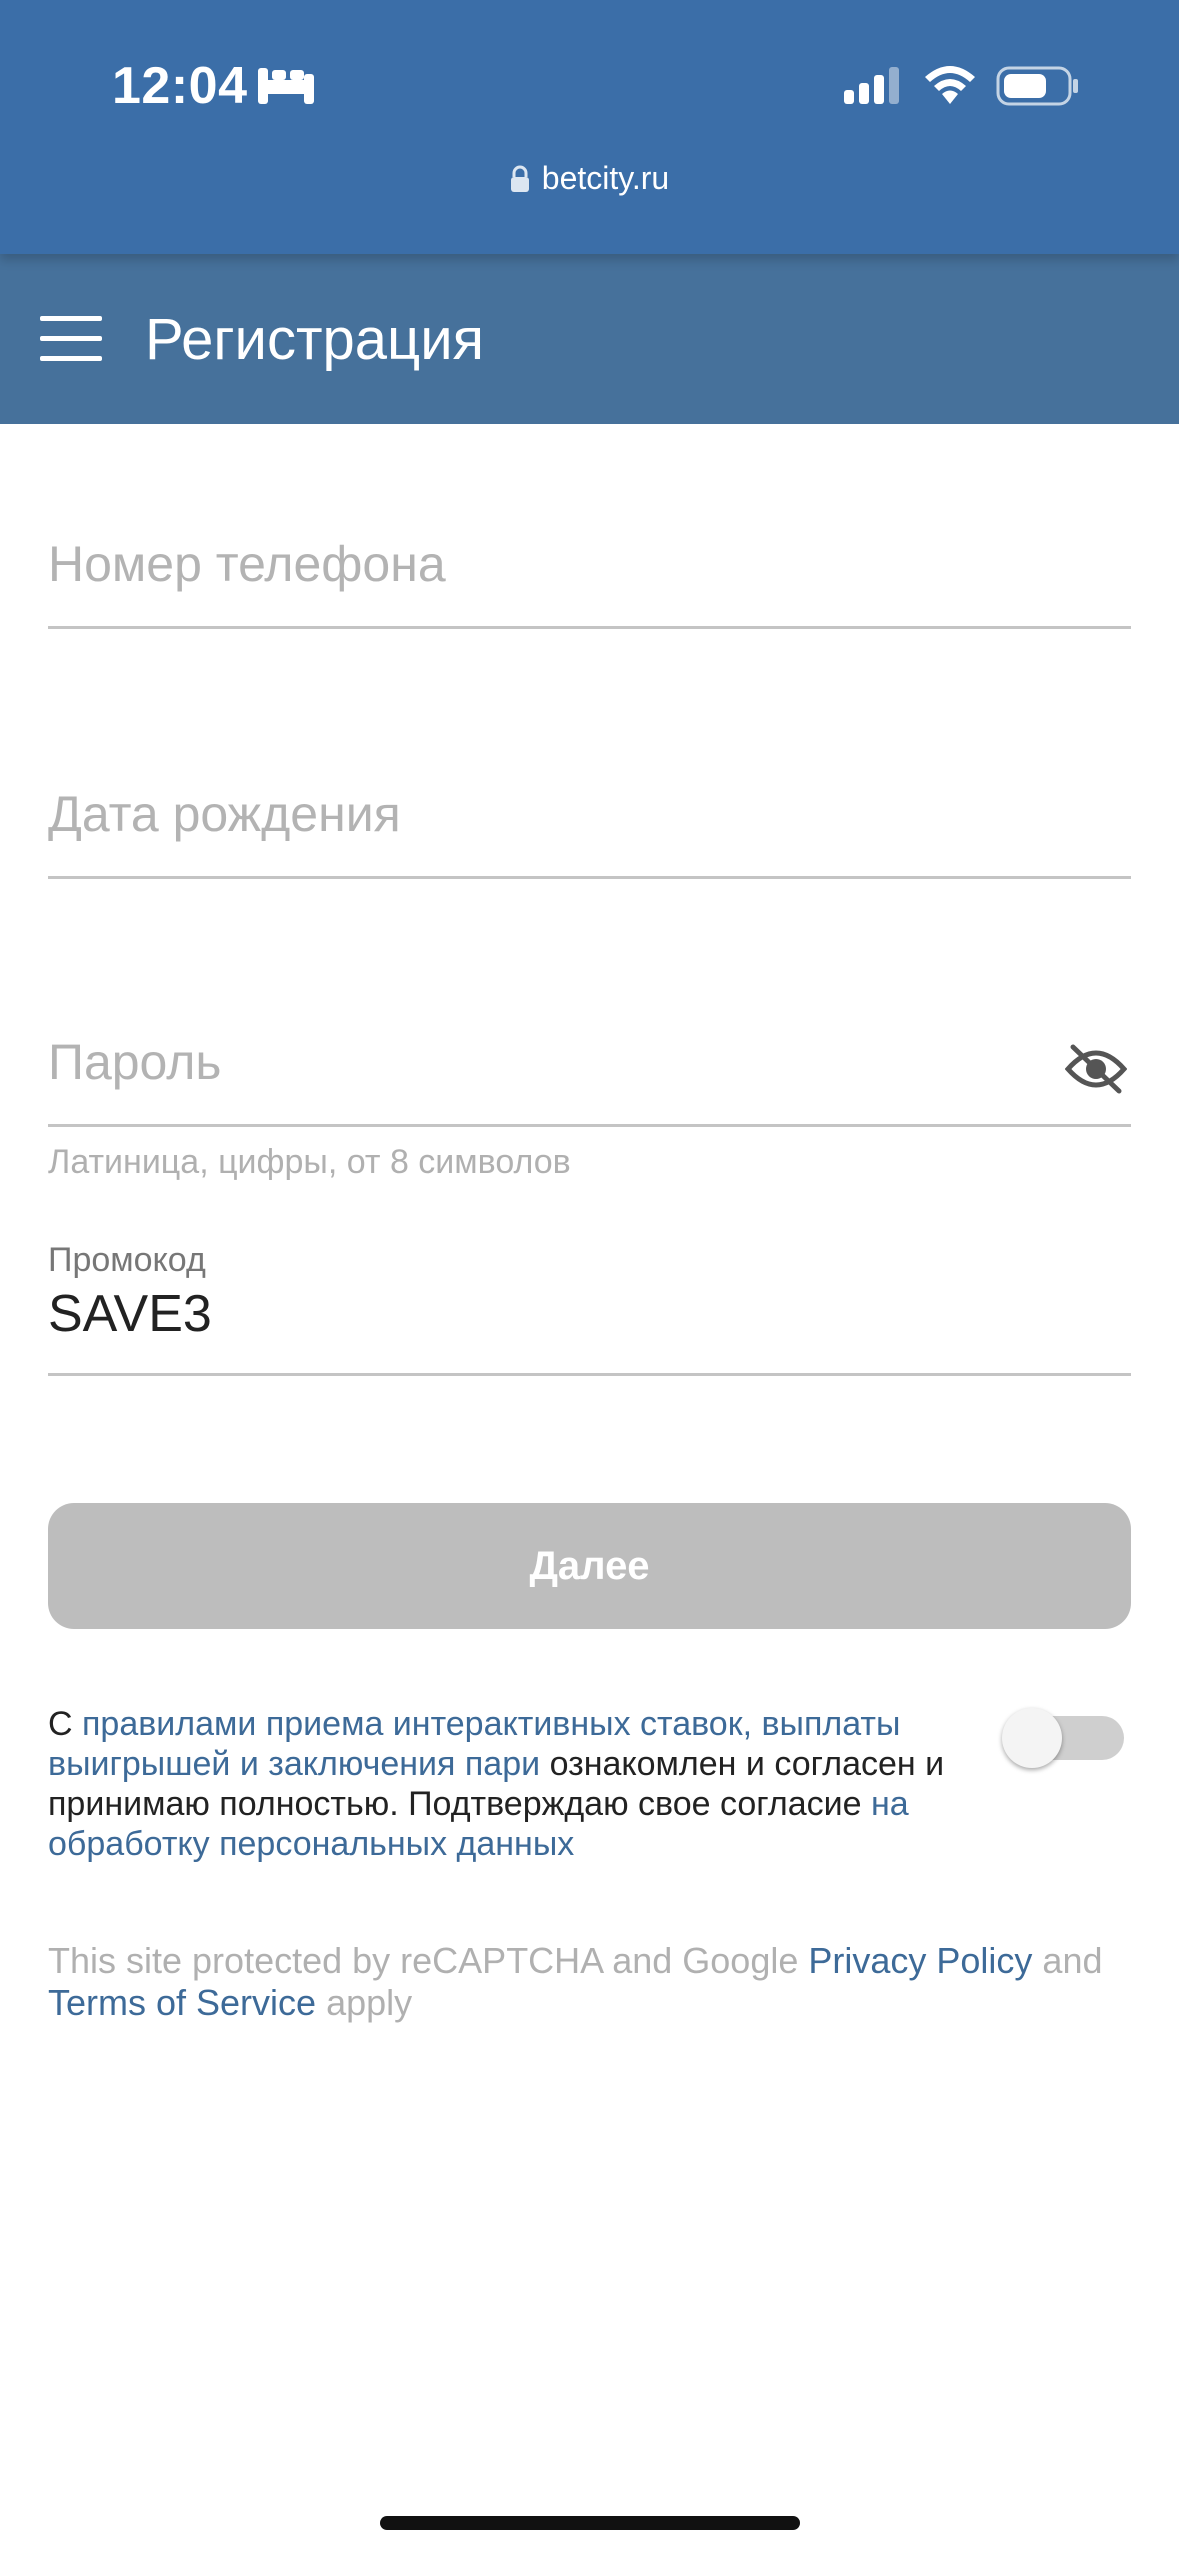 The width and height of the screenshot is (1179, 2556). I want to click on page-title: Регистрация, so click(315, 339).